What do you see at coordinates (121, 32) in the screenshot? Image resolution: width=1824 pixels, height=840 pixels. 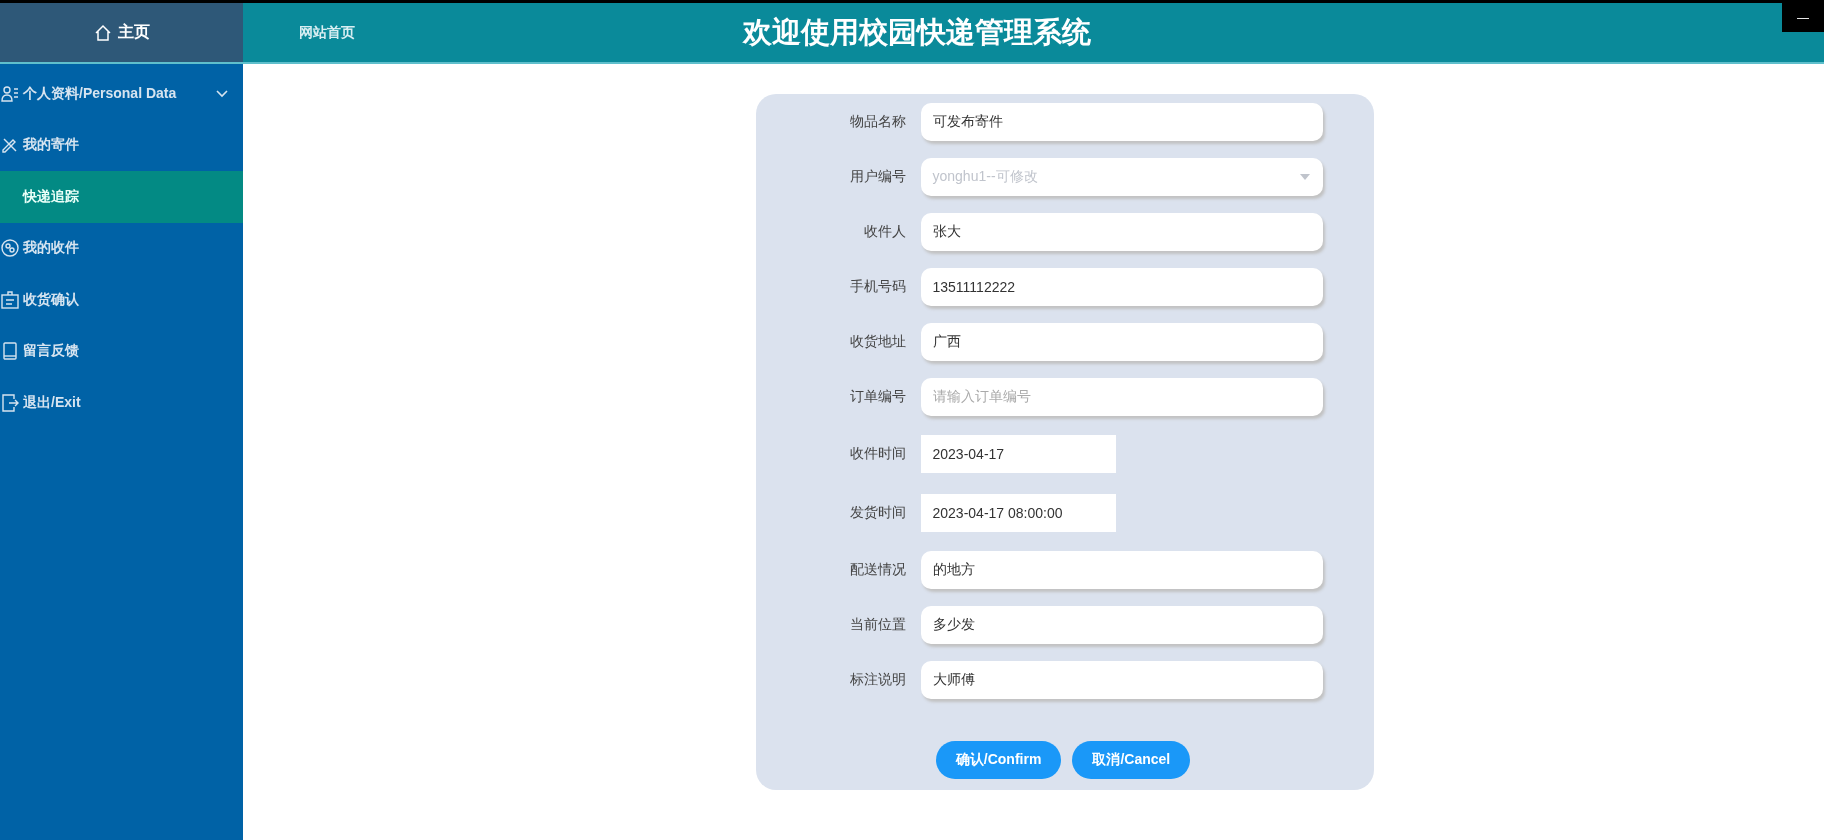 I see `home-link: 主页` at bounding box center [121, 32].